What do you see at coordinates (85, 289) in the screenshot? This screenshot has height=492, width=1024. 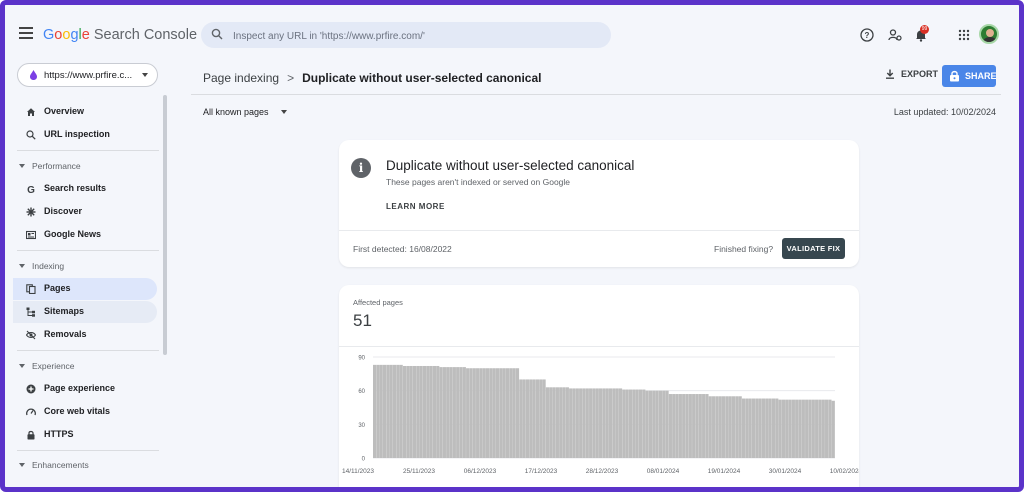 I see `sidebar-item-pages: Pages` at bounding box center [85, 289].